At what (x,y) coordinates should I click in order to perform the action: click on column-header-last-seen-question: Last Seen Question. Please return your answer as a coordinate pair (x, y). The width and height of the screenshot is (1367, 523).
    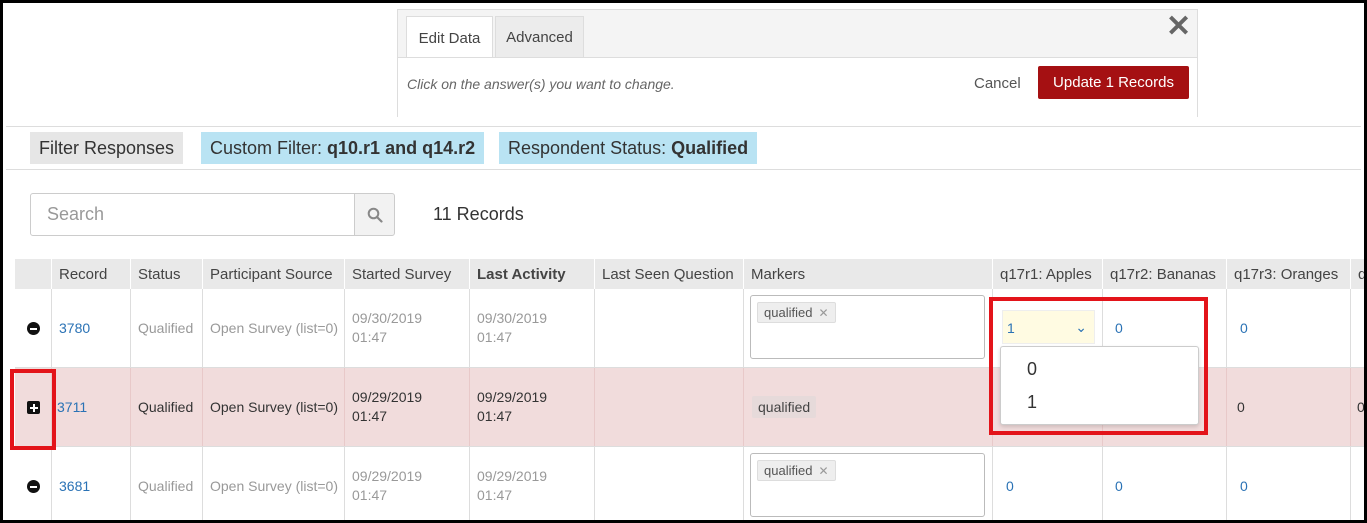
    Looking at the image, I should click on (669, 274).